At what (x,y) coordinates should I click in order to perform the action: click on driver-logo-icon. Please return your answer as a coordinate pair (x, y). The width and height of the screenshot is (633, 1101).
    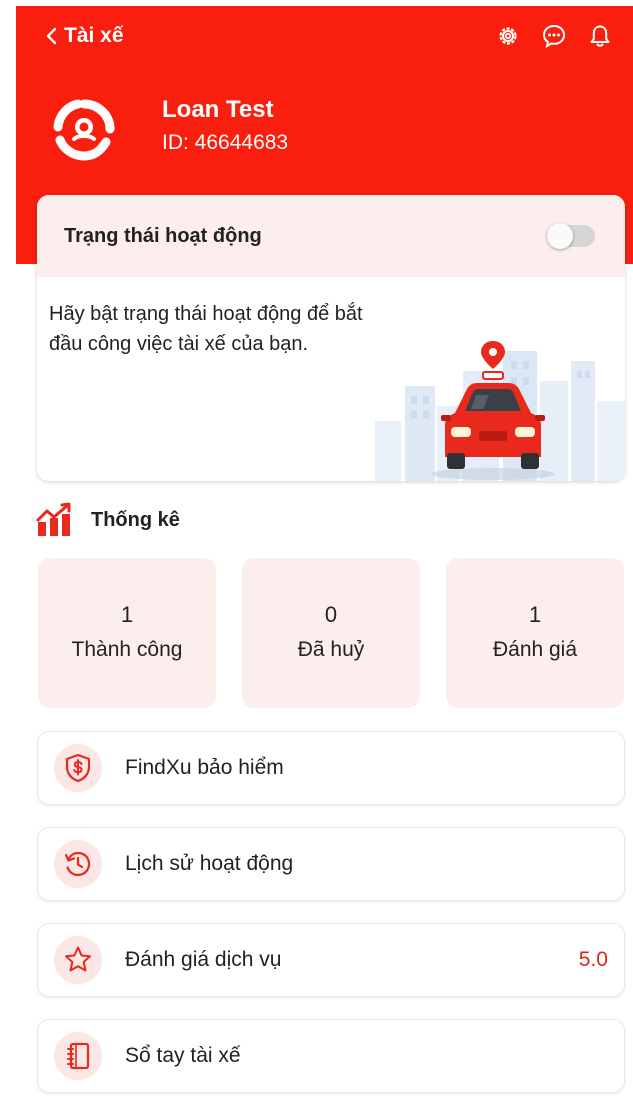
    Looking at the image, I should click on (84, 130).